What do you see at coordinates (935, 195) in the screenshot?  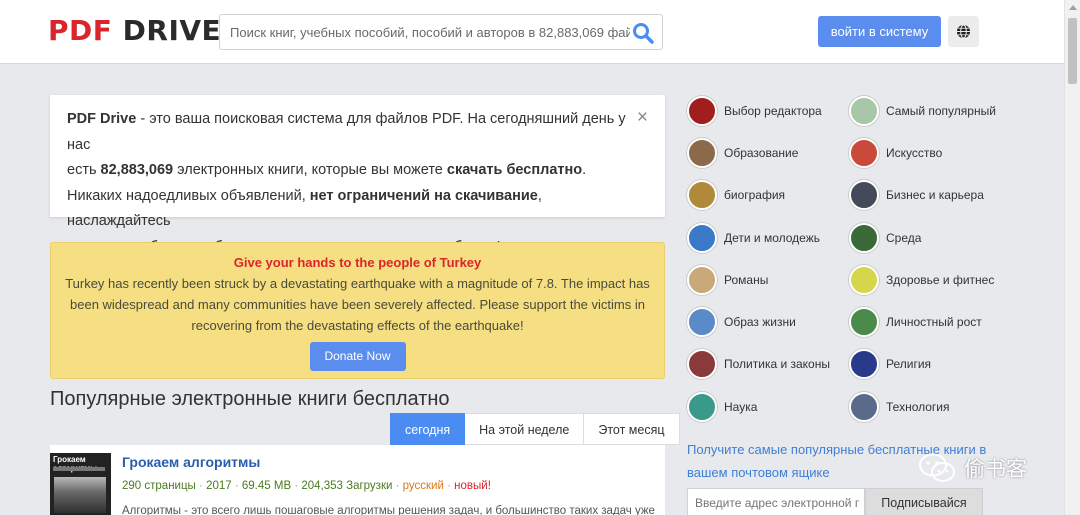 I see `category-label: Бизнес и карьера` at bounding box center [935, 195].